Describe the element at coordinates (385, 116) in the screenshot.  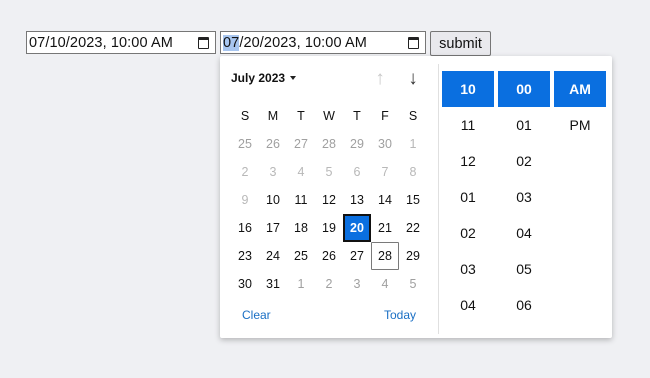
I see `weekday-label: F` at that location.